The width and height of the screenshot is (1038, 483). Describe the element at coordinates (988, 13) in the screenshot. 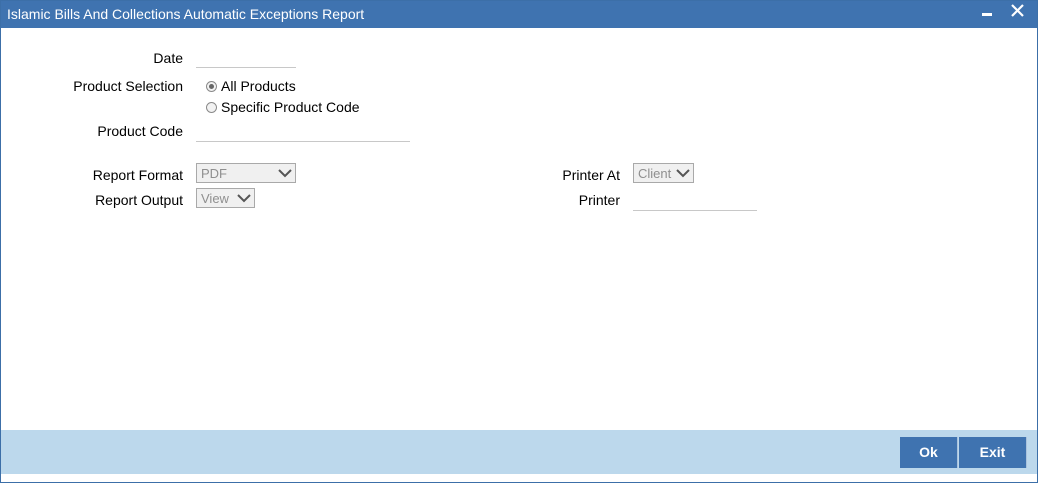

I see `minimize-icon` at that location.